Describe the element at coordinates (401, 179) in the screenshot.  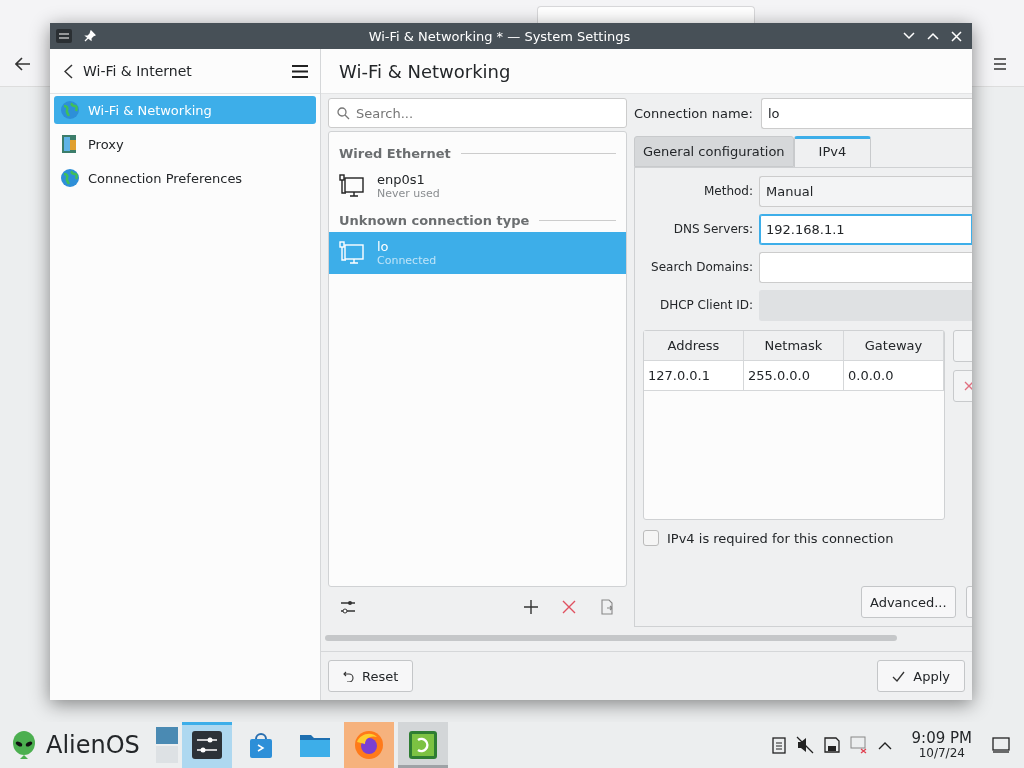
I see `connection-name: enp0s1` at that location.